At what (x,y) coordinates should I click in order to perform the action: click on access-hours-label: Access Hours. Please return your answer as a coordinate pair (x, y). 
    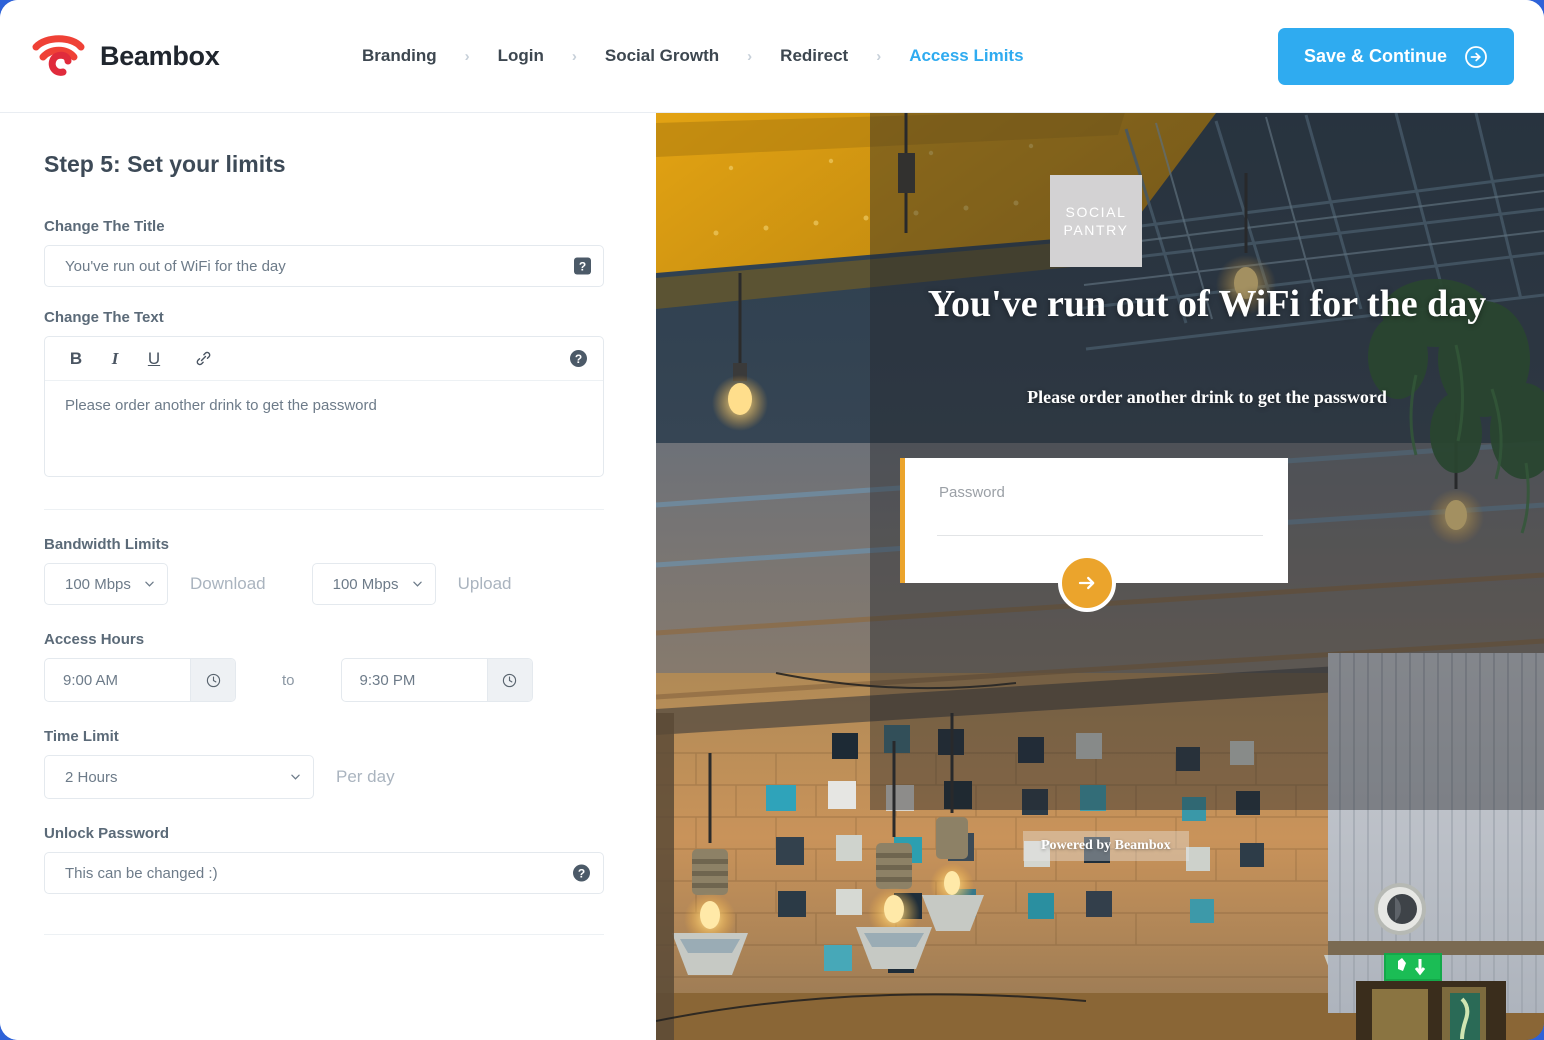
    Looking at the image, I should click on (94, 639).